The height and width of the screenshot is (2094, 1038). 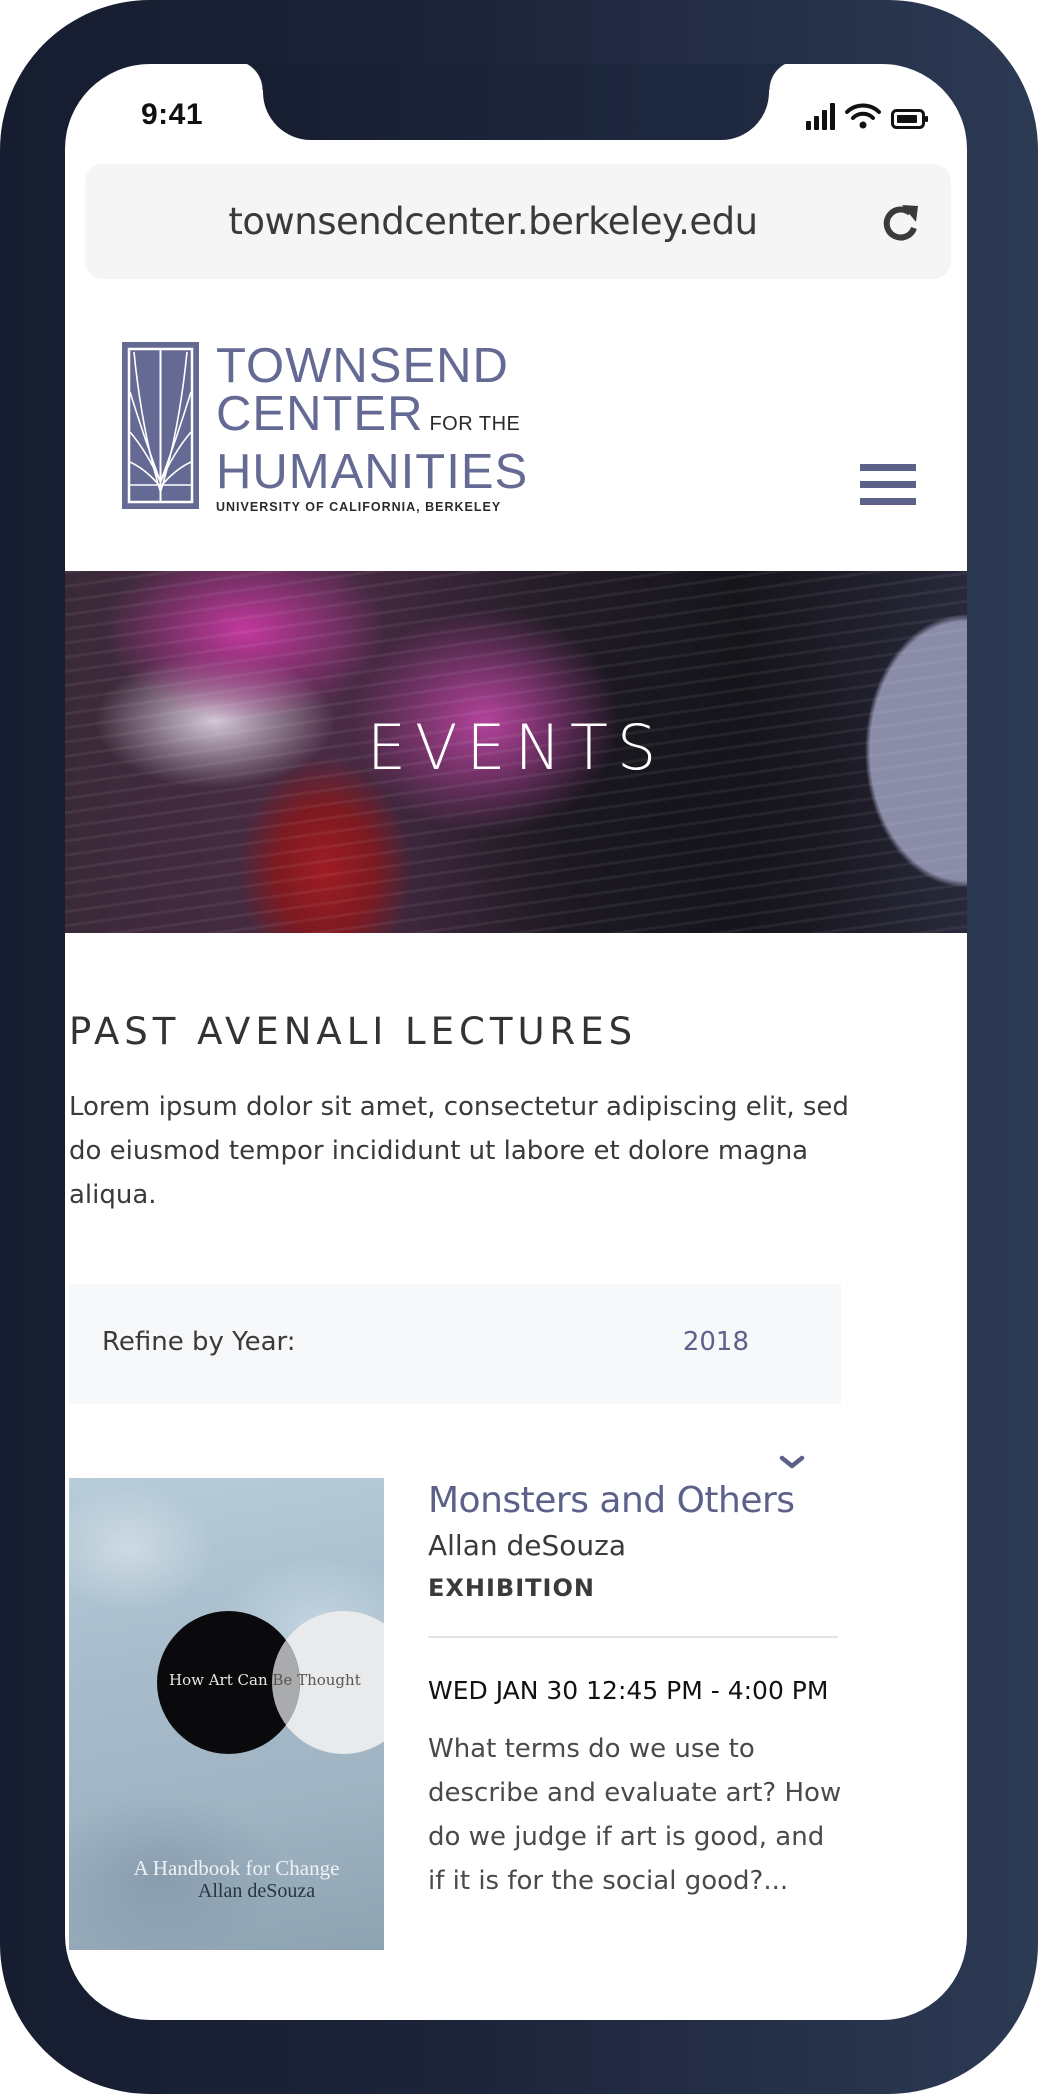 I want to click on signal-icon, so click(x=820, y=116).